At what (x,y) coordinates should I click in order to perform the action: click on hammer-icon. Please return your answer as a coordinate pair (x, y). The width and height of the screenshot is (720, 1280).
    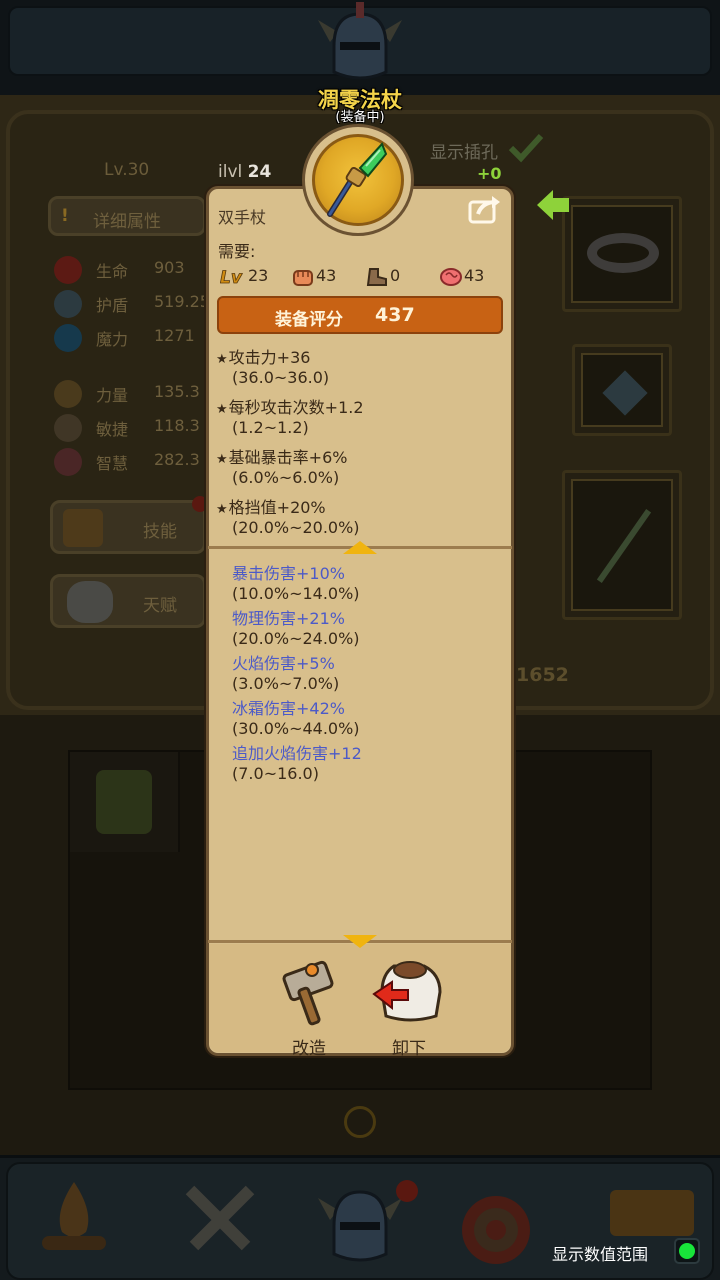
    Looking at the image, I should click on (308, 993).